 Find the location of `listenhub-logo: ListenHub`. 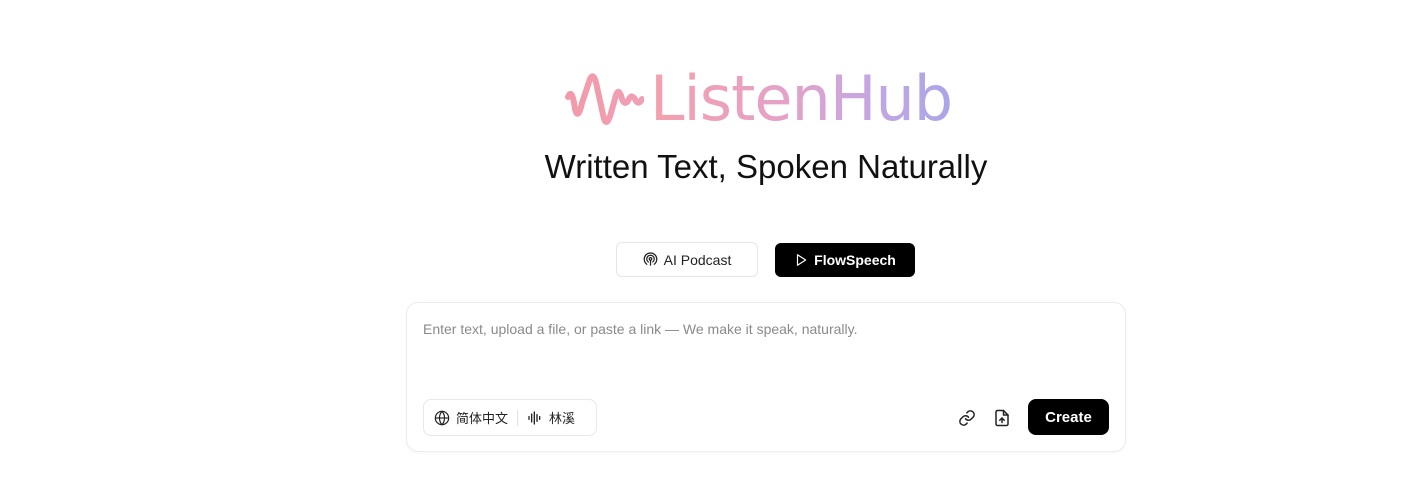

listenhub-logo: ListenHub is located at coordinates (758, 98).